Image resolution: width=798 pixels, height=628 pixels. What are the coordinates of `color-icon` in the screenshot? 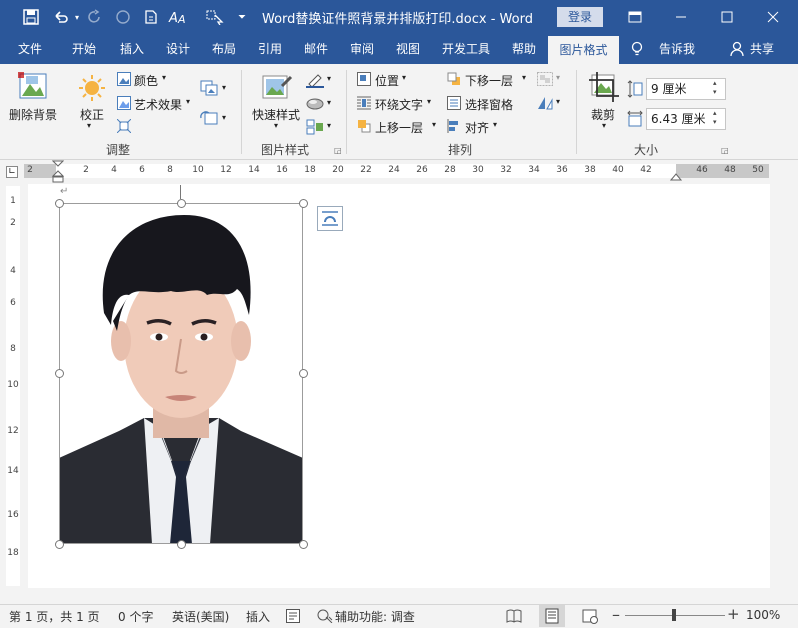 It's located at (124, 80).